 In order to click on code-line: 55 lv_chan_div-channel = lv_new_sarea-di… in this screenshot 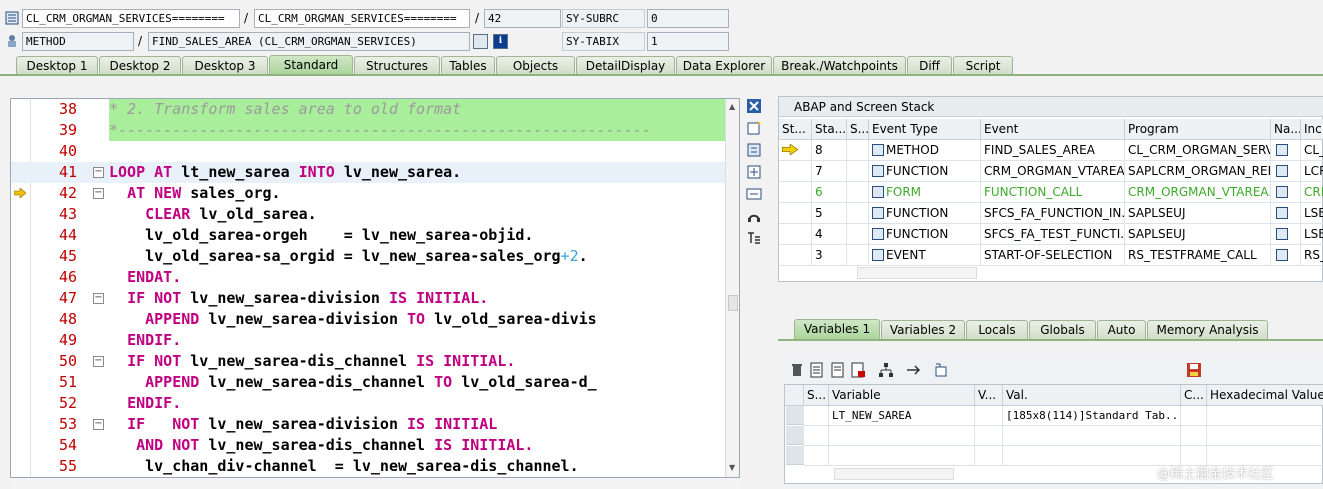, I will do `click(375, 466)`.